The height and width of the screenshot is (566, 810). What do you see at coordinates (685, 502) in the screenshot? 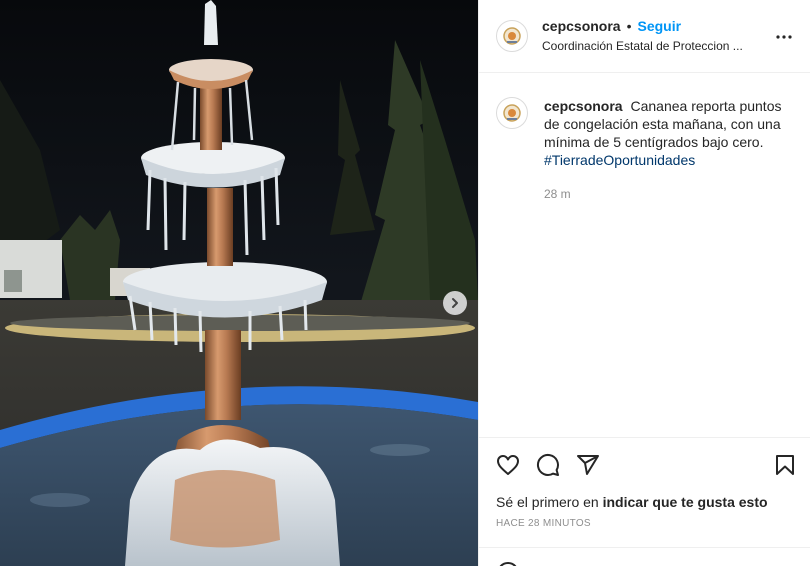
I see `like-link: indicar que te gusta esto` at bounding box center [685, 502].